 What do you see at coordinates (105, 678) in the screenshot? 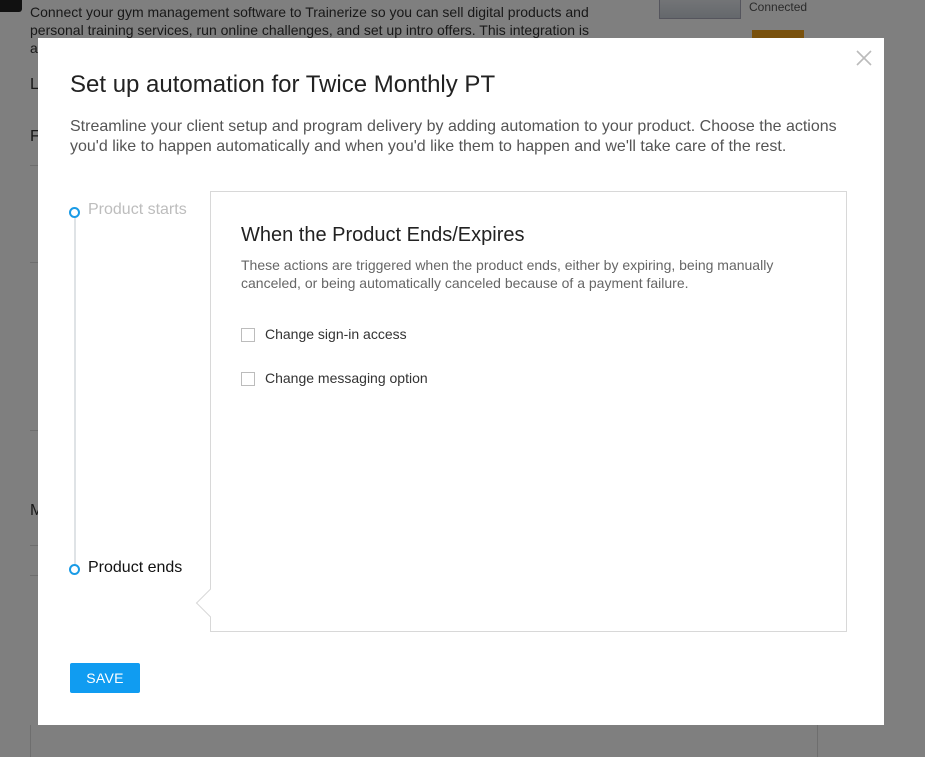
I see `save-button: SAVE` at bounding box center [105, 678].